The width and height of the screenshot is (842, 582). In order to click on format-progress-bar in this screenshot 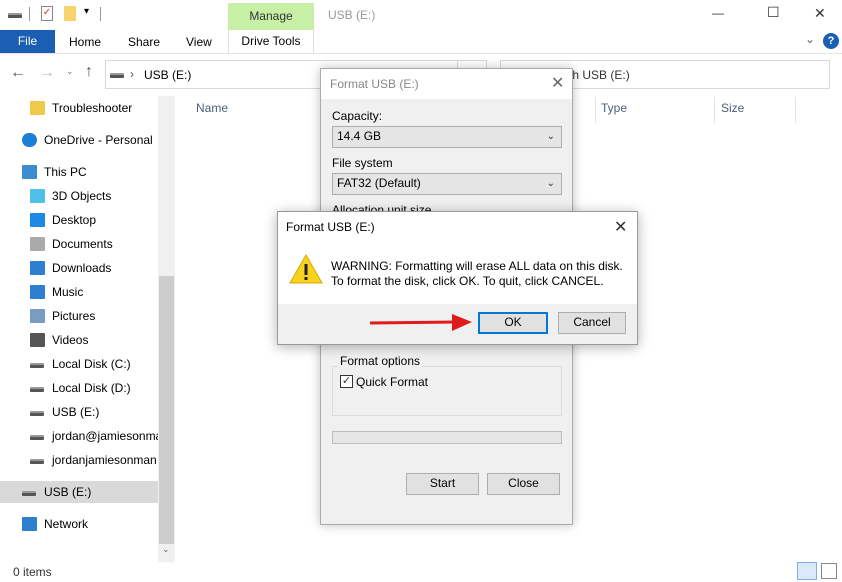, I will do `click(447, 437)`.